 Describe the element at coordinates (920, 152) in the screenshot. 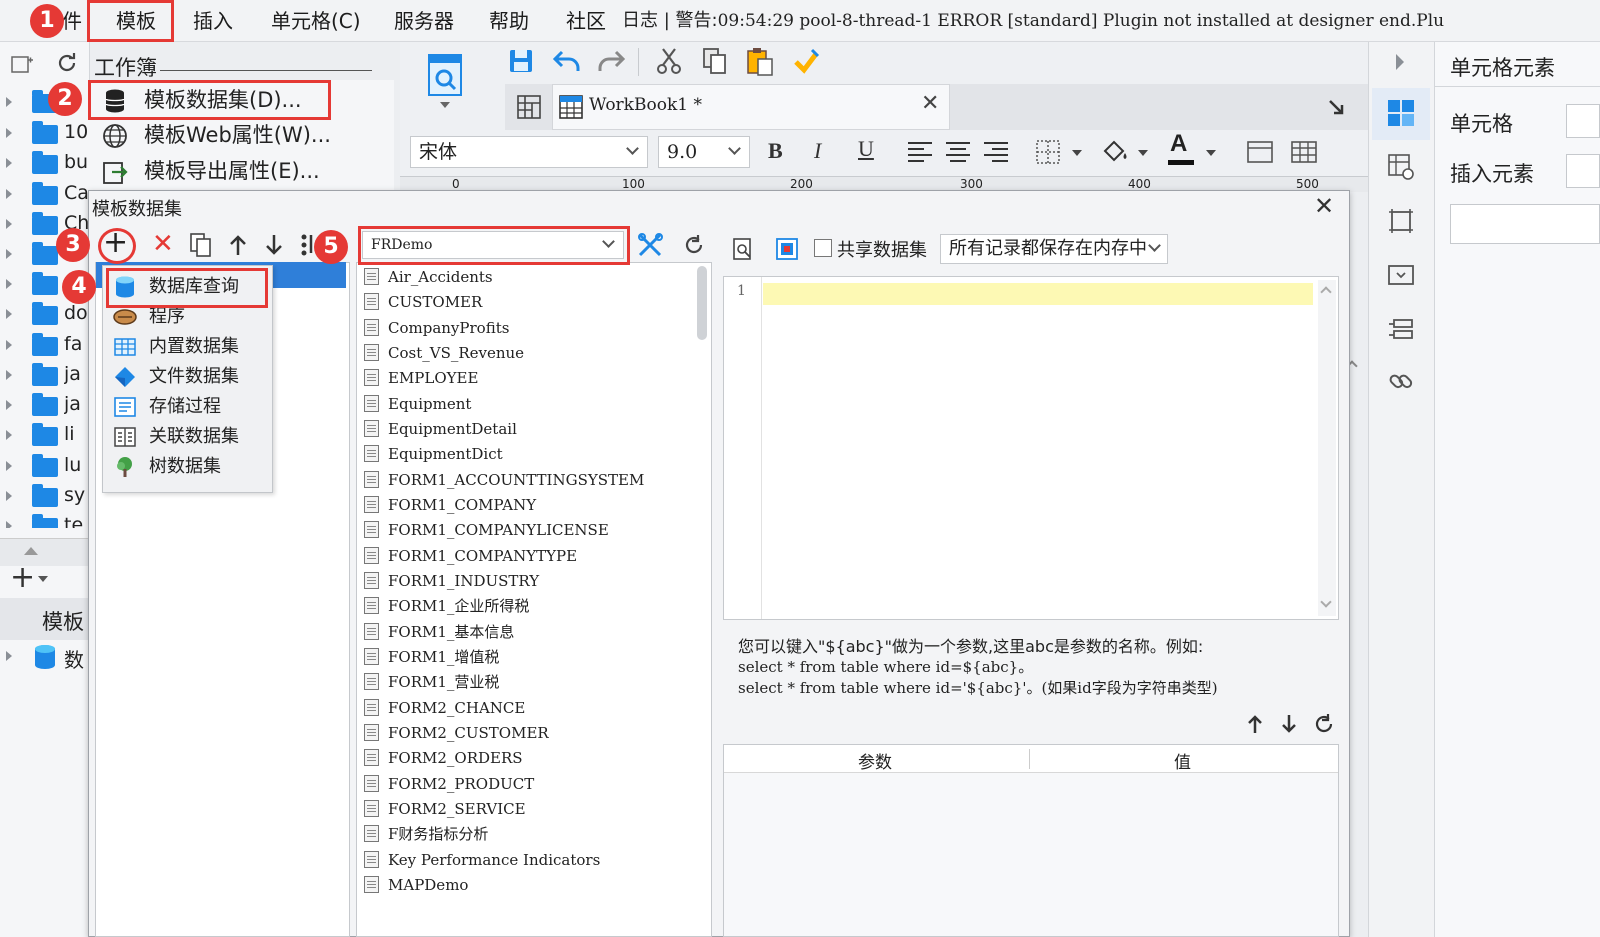

I see `align-left-icon` at that location.